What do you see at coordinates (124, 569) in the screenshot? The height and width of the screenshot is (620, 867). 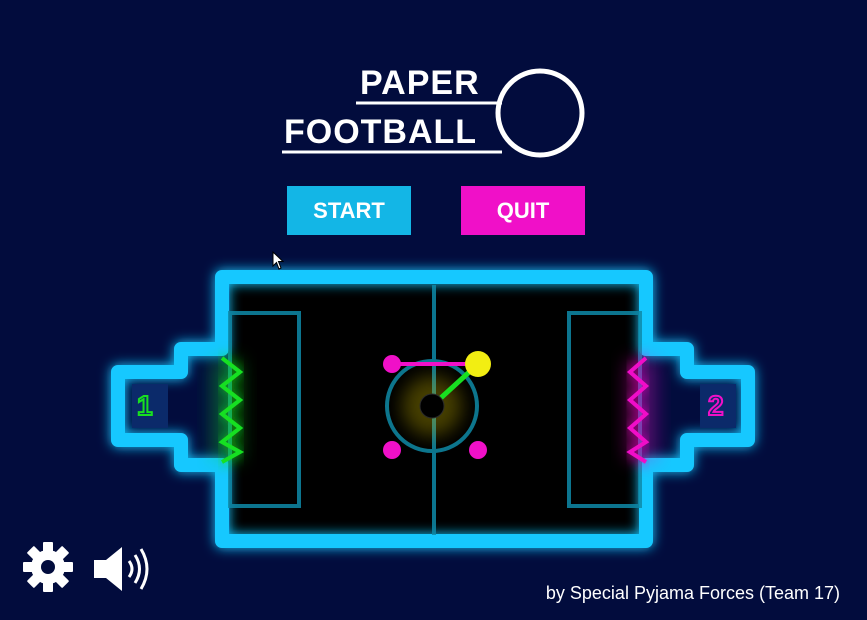 I see `speaker-icon` at bounding box center [124, 569].